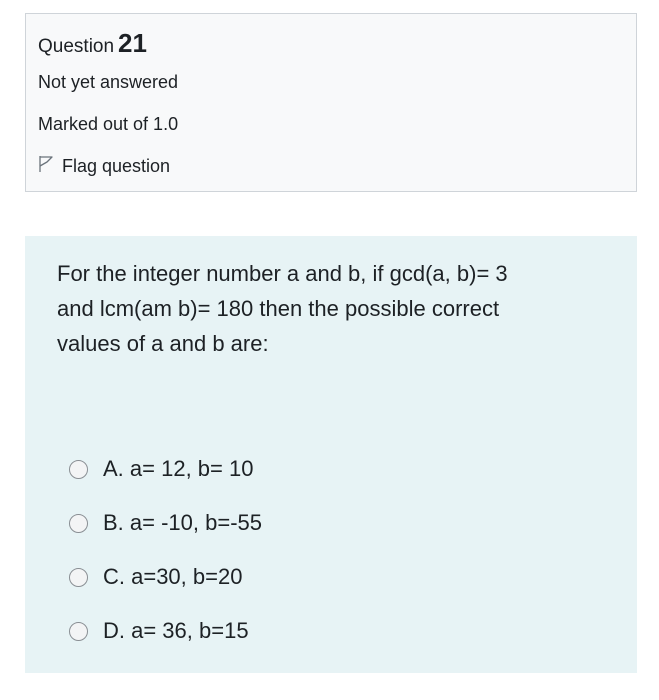  Describe the element at coordinates (178, 468) in the screenshot. I see `answer-label-a: A. a= 12, b= 10` at that location.